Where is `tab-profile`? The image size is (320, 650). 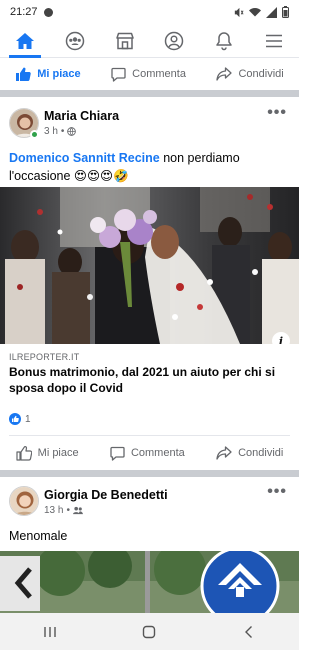
tab-profile is located at coordinates (174, 41).